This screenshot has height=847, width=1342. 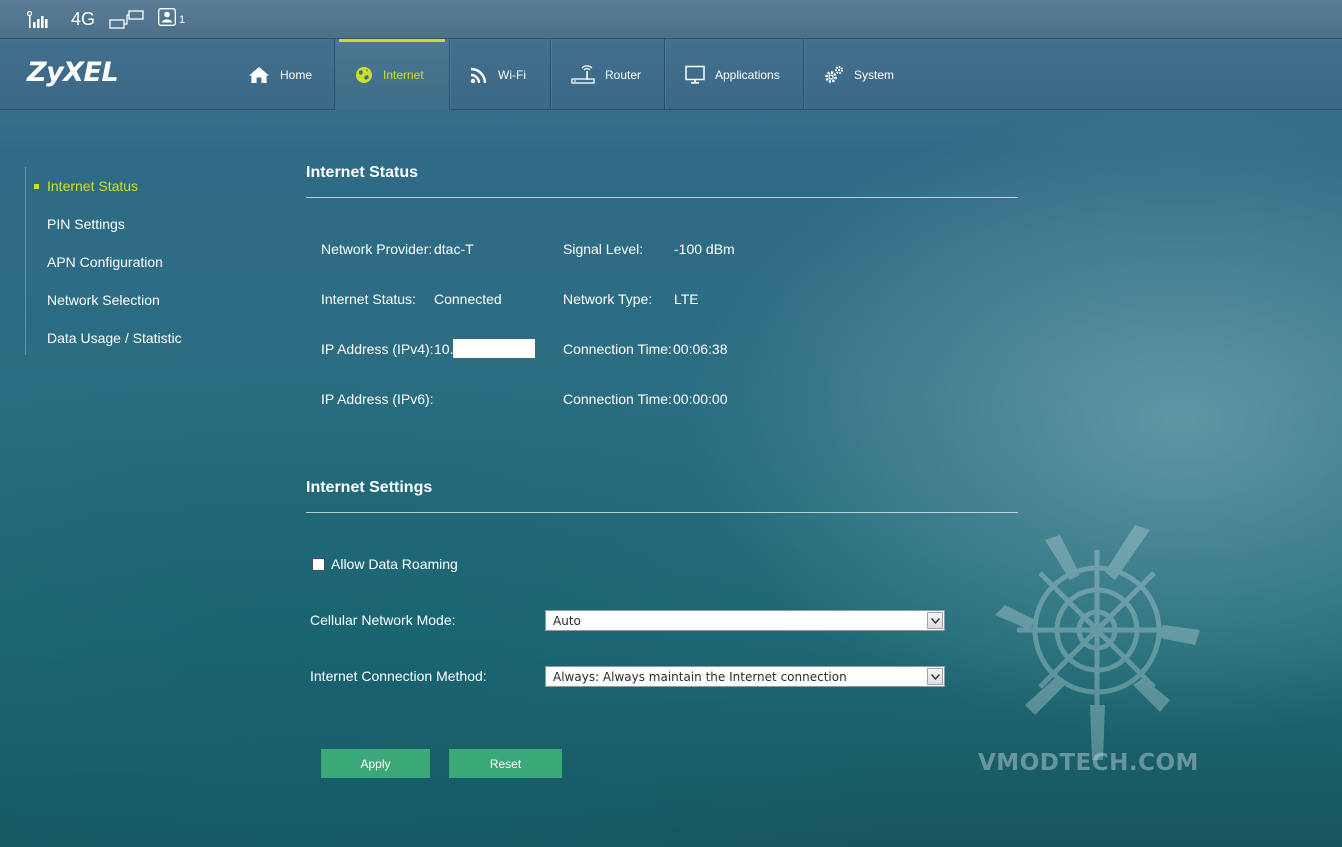 What do you see at coordinates (479, 75) in the screenshot?
I see `wifi-icon` at bounding box center [479, 75].